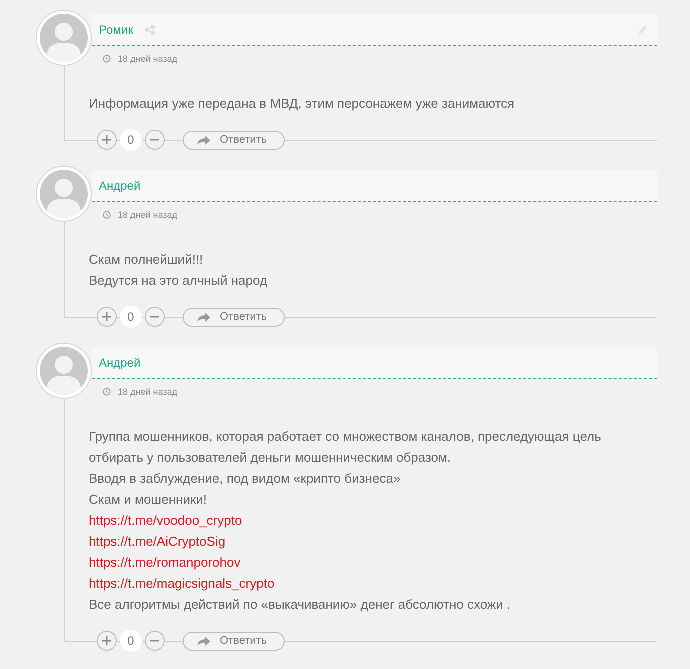  What do you see at coordinates (146, 260) in the screenshot?
I see `comment-text: Скам полнейший!!!` at bounding box center [146, 260].